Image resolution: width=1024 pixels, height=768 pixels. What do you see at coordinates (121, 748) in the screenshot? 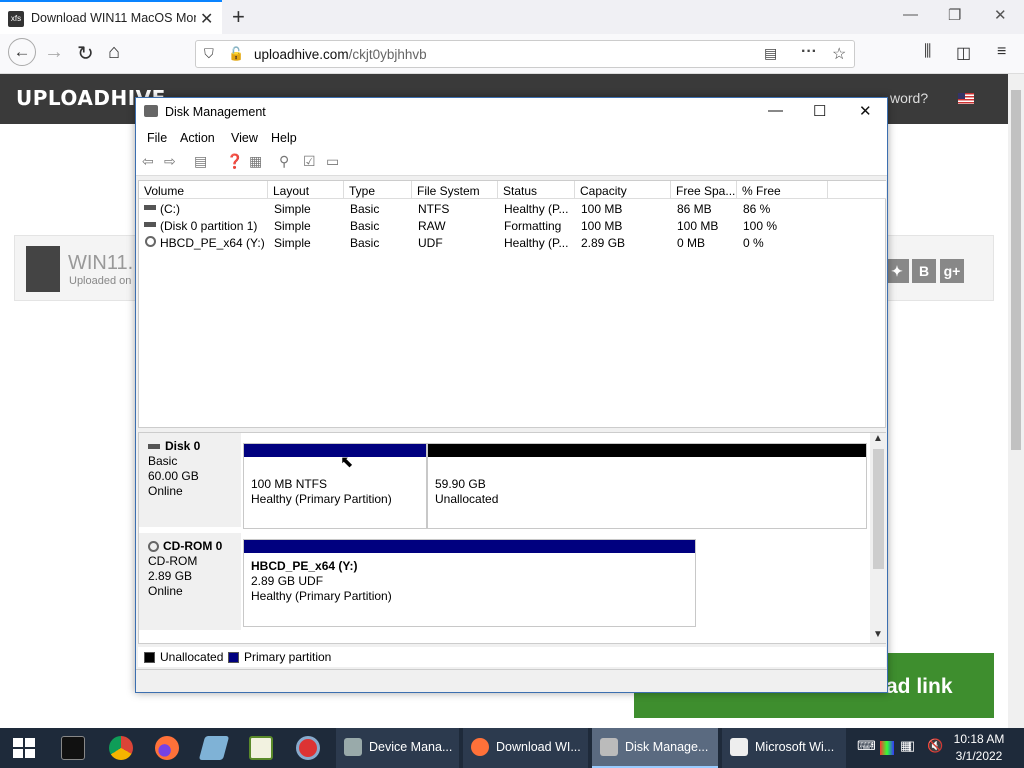
I see `chrome-icon` at bounding box center [121, 748].